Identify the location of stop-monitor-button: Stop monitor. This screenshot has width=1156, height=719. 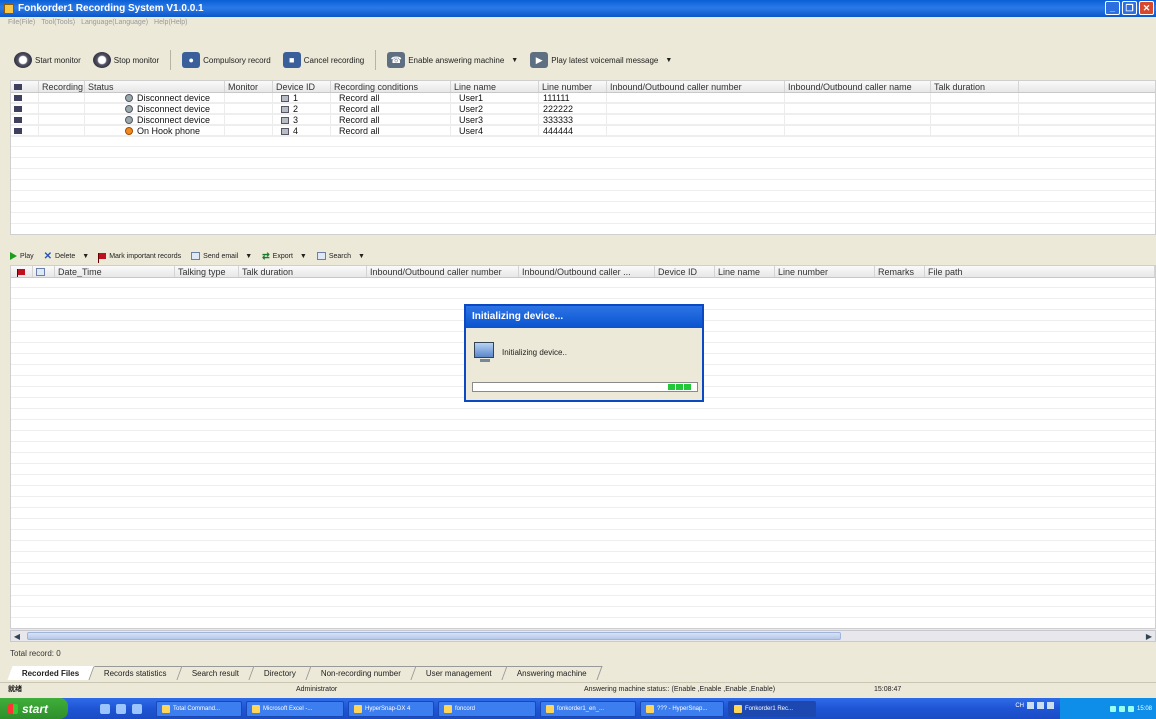
(126, 60).